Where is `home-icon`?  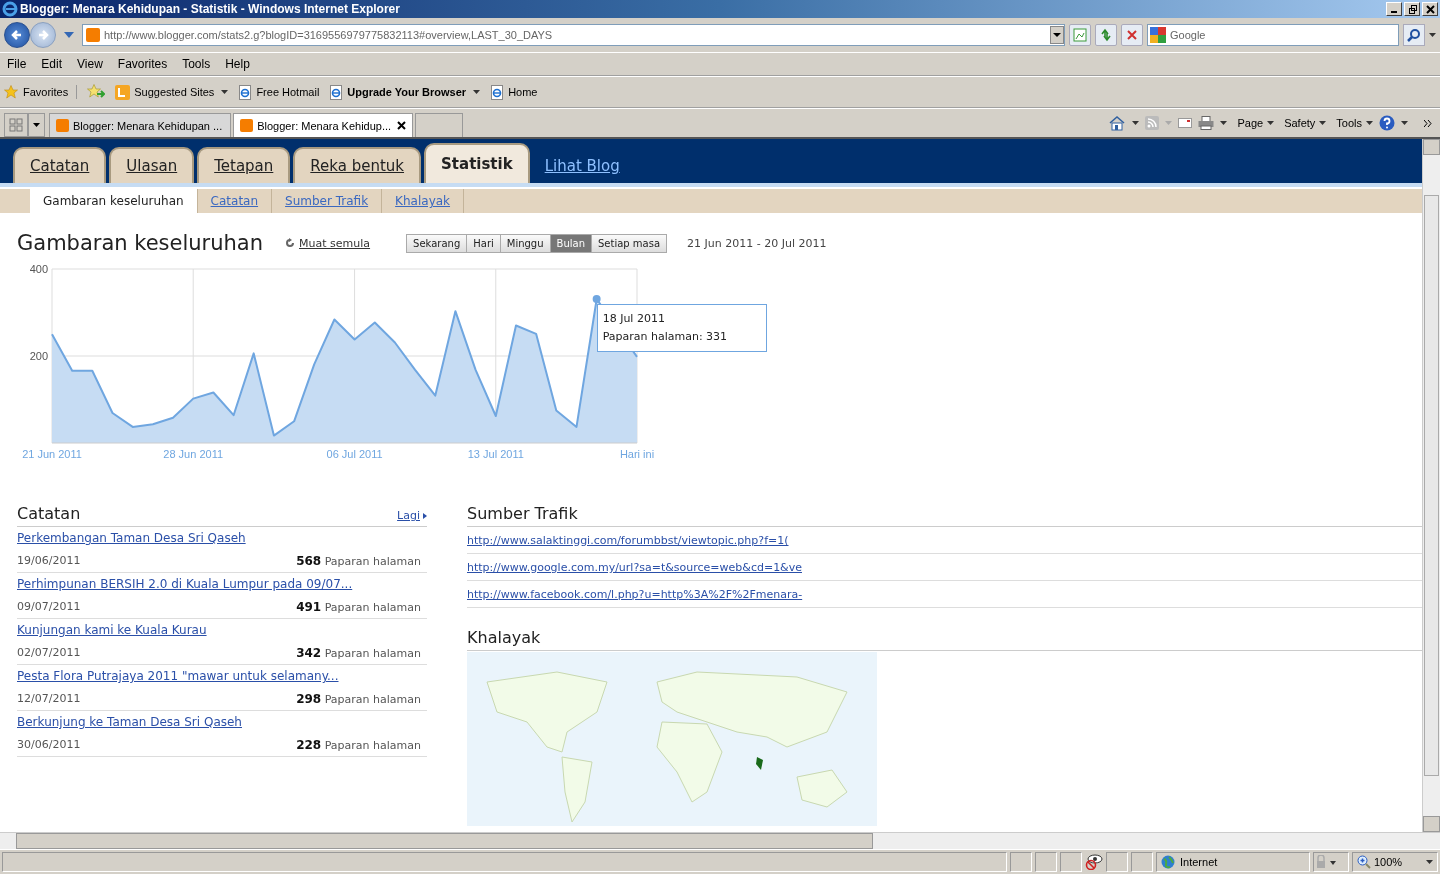
home-icon is located at coordinates (1117, 123).